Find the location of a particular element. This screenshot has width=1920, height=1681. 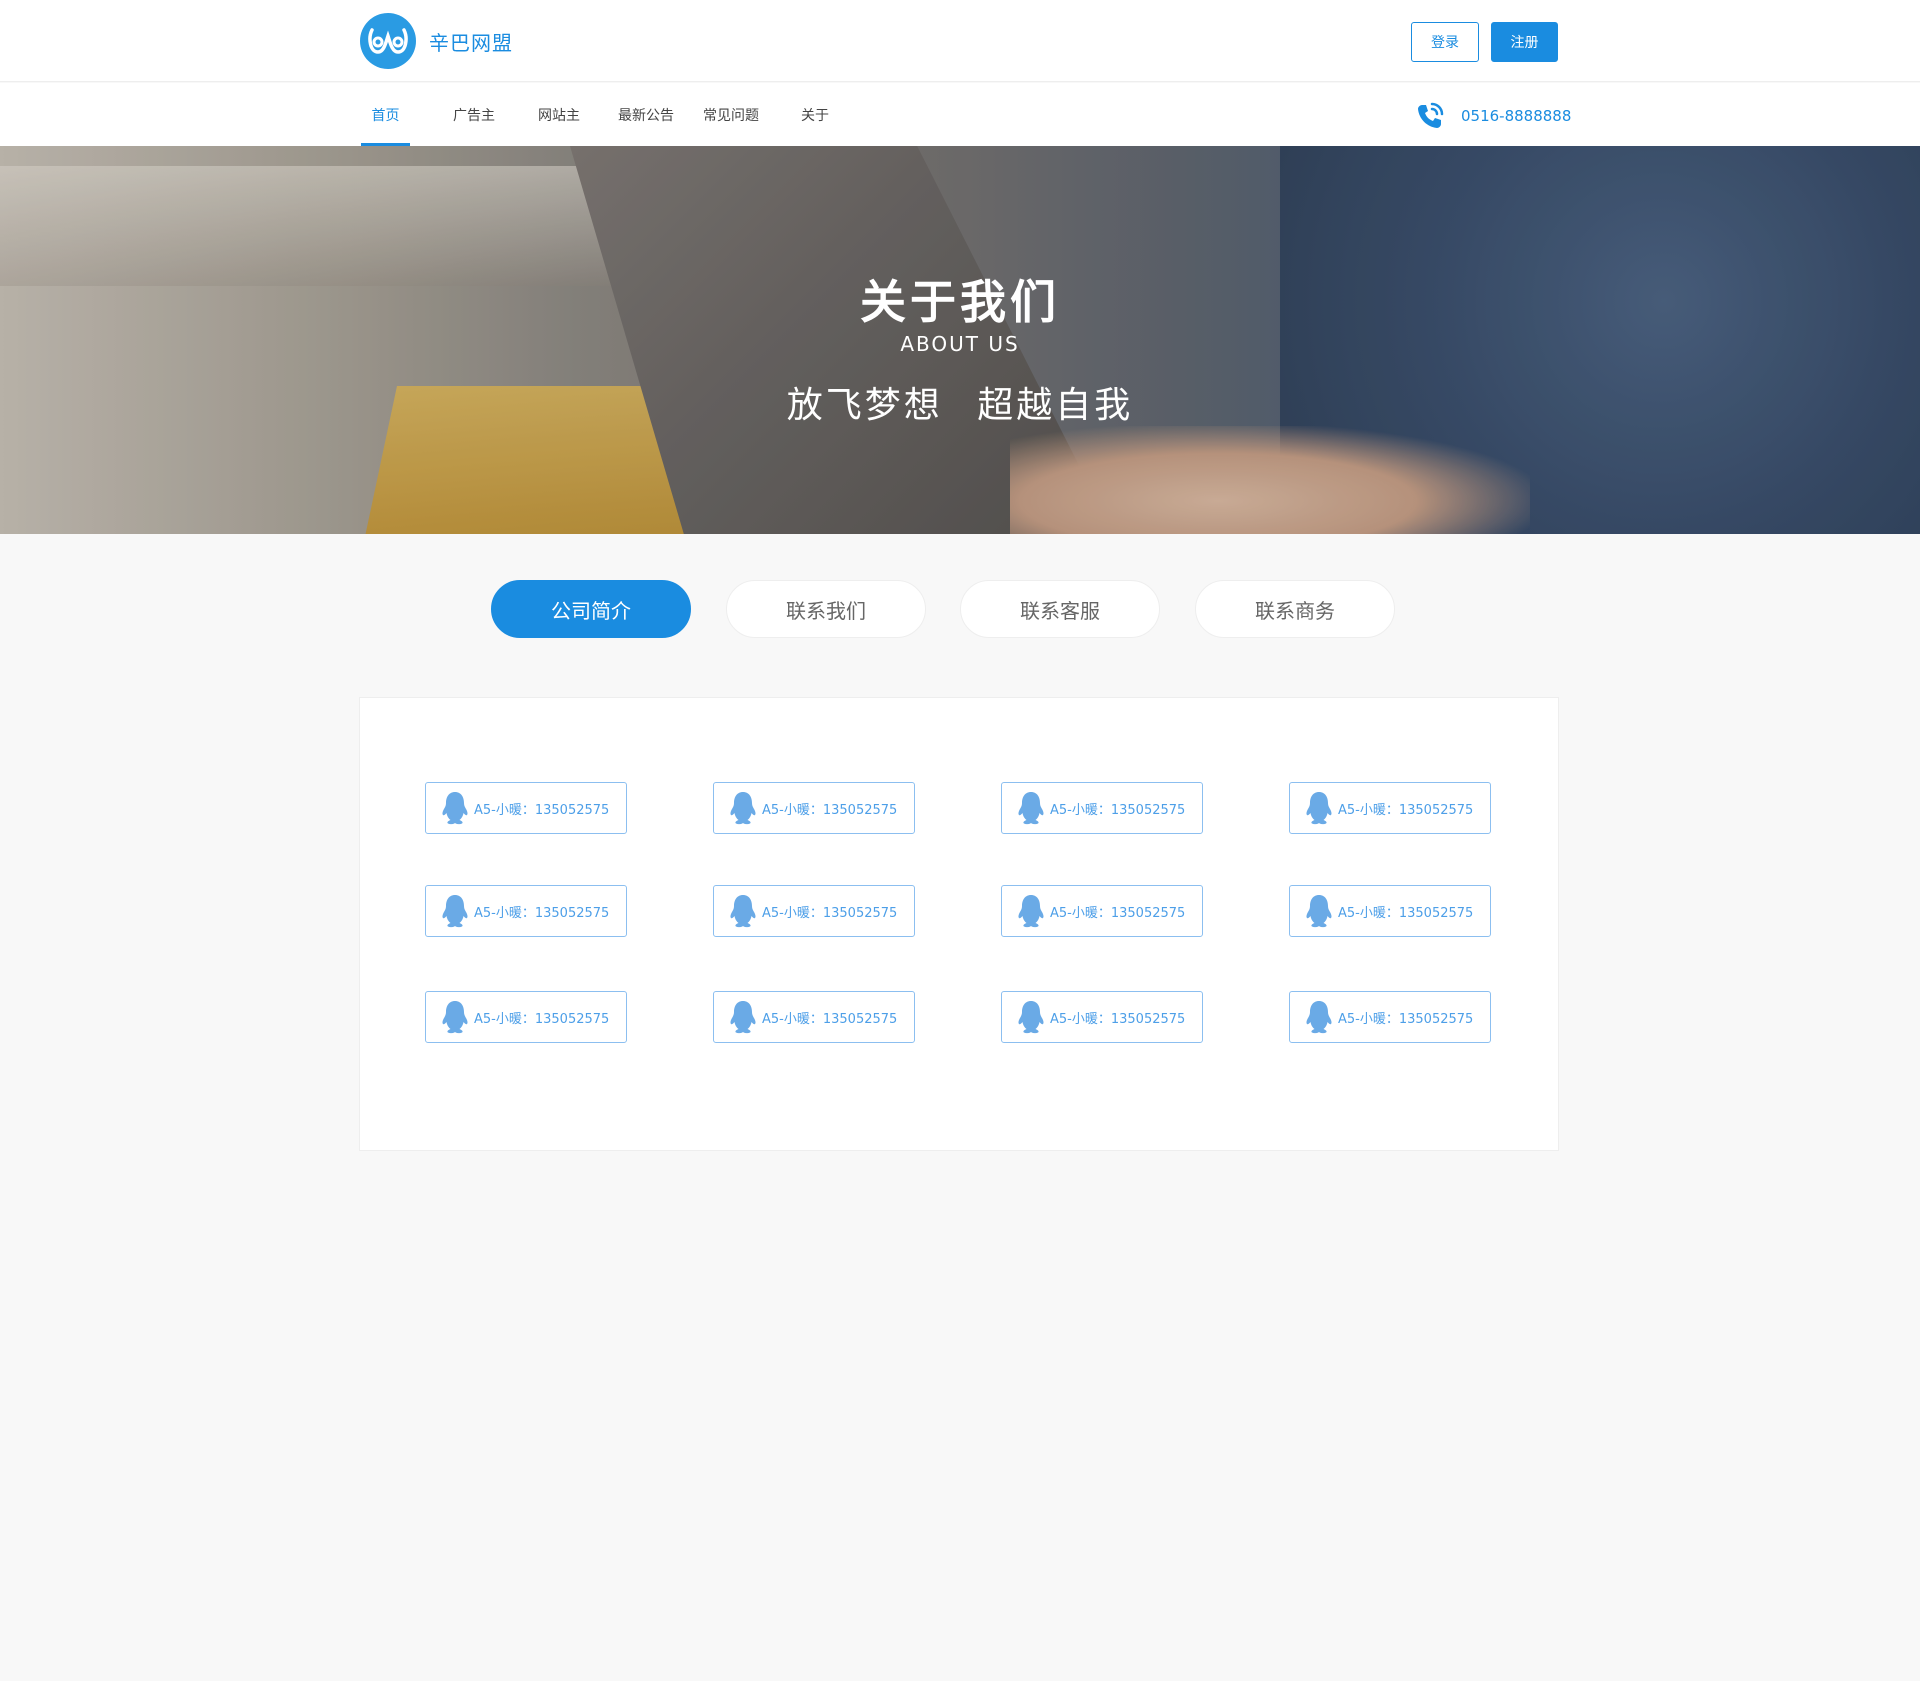

banner-title: 关于我们 is located at coordinates (960, 302).